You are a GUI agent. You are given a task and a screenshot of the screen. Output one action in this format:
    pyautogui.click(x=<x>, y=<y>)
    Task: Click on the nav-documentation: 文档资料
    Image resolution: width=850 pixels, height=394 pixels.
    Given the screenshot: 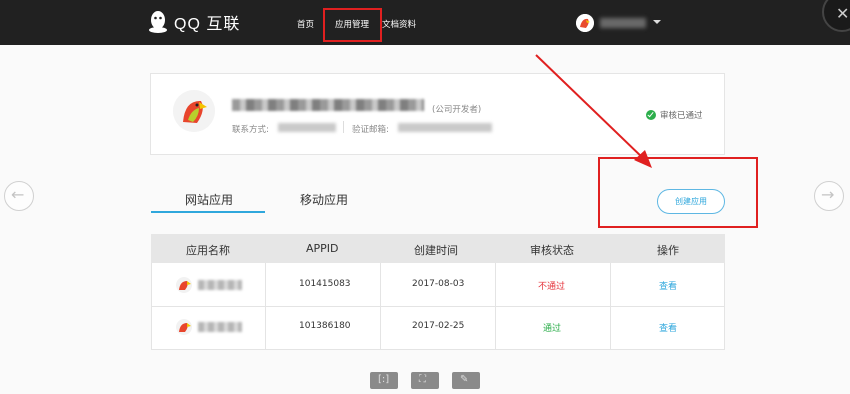 What is the action you would take?
    pyautogui.click(x=399, y=24)
    